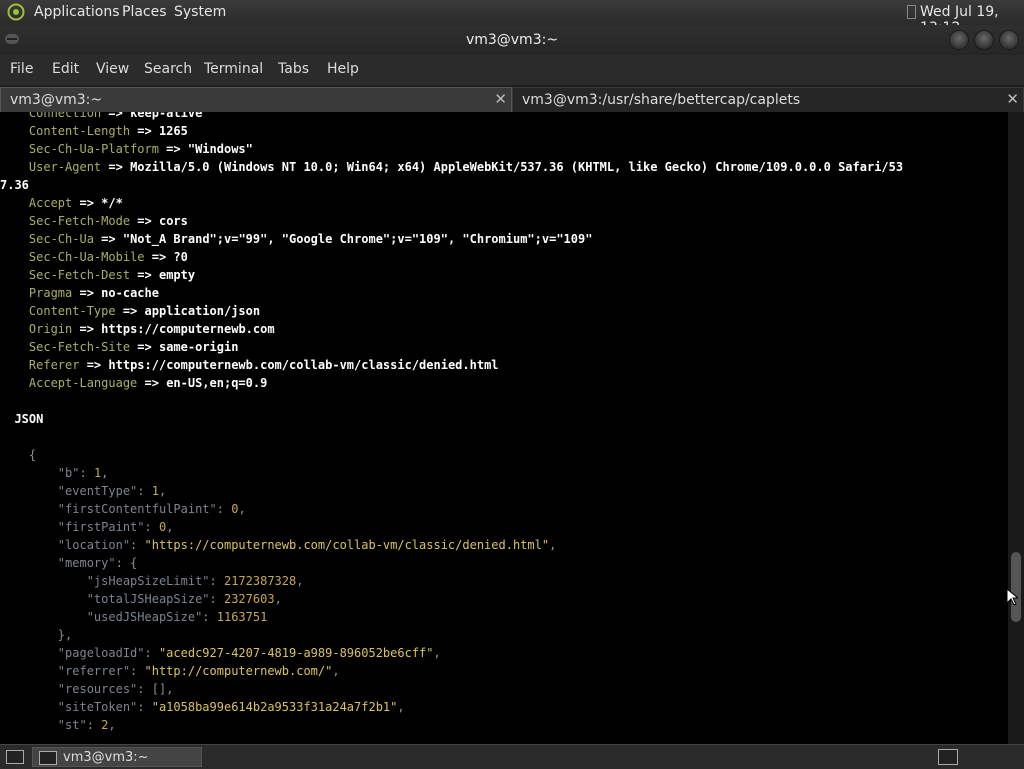  I want to click on menu-edit: Edit, so click(65, 69).